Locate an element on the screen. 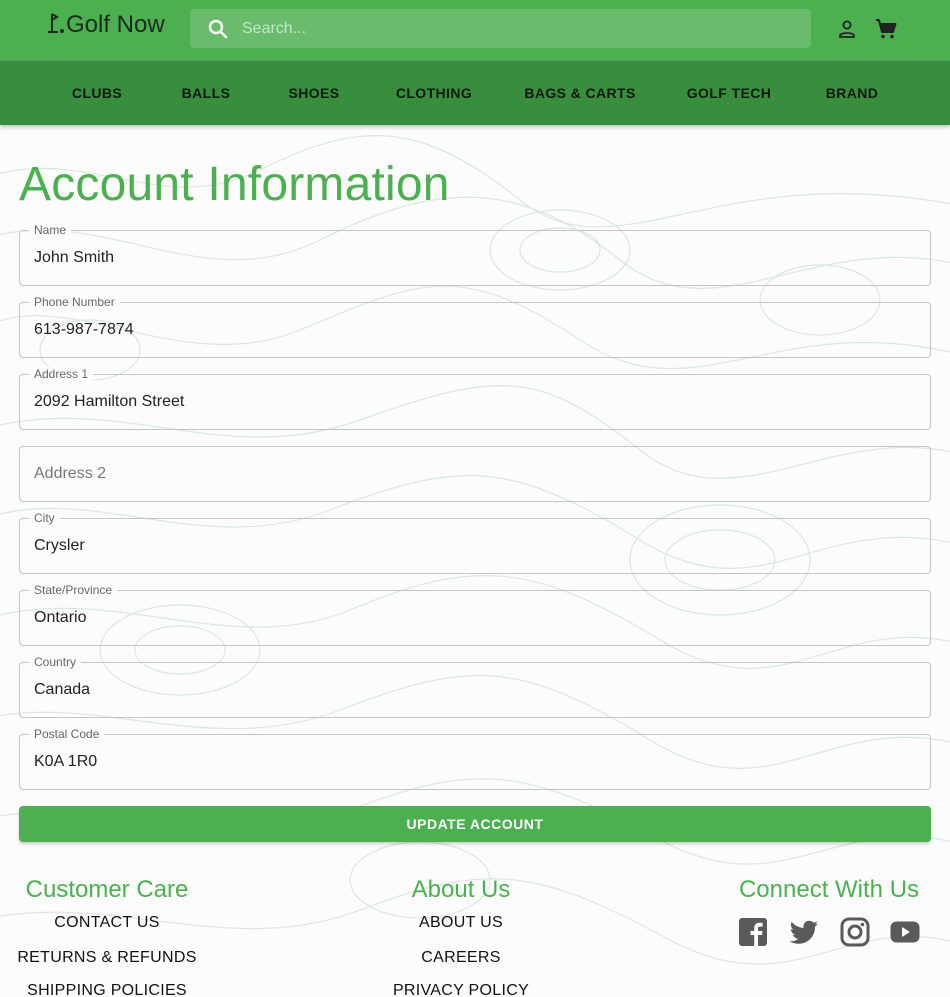  page-title: Account Information is located at coordinates (234, 184).